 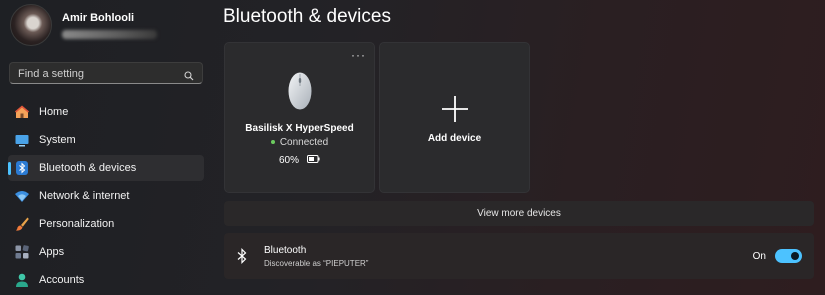 What do you see at coordinates (22, 280) in the screenshot?
I see `account-icon` at bounding box center [22, 280].